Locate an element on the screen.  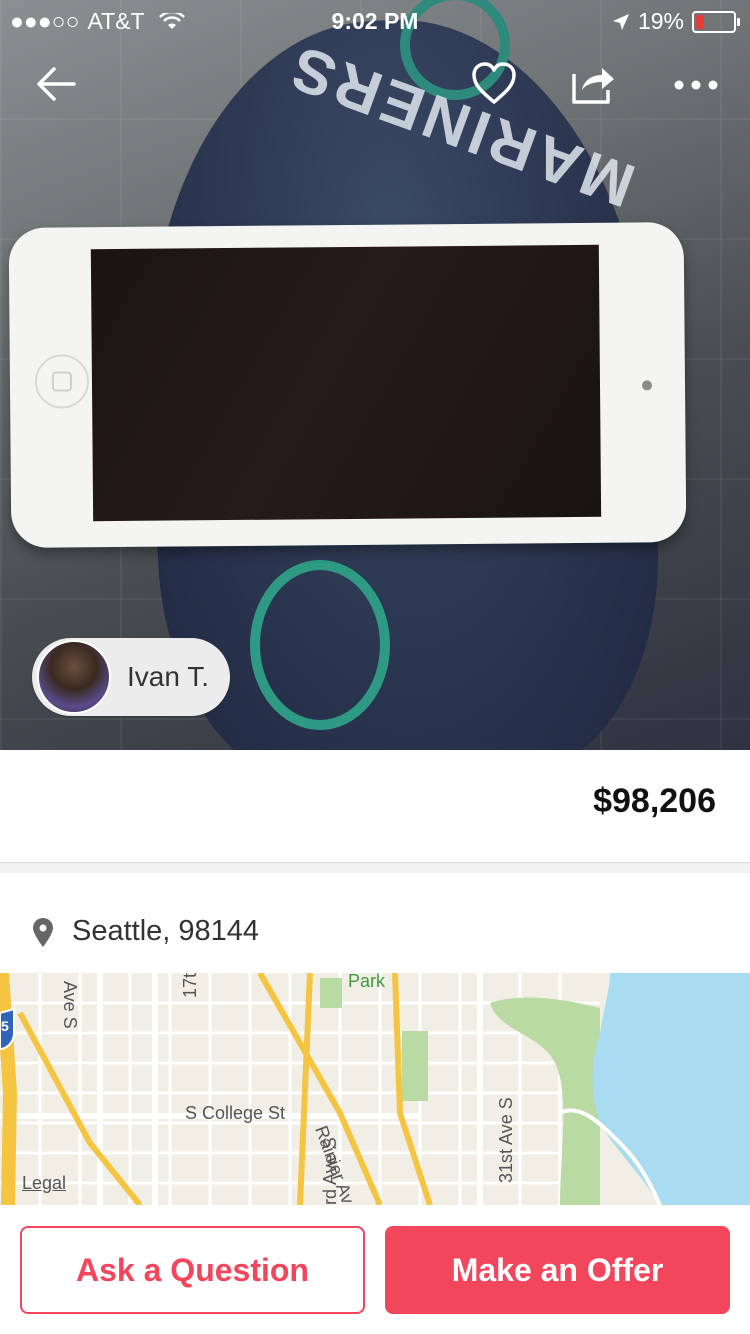
price-label: $98,206 is located at coordinates (654, 801).